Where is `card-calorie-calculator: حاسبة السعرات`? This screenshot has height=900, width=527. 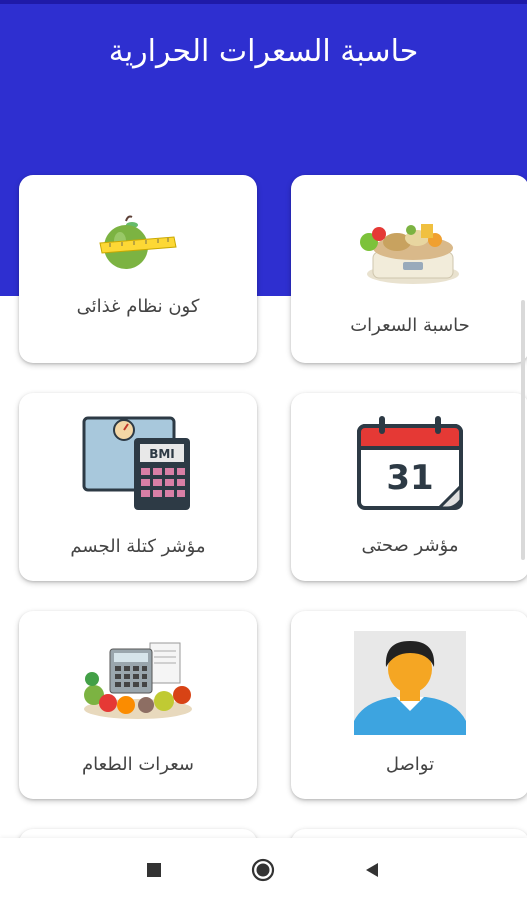 card-calorie-calculator: حاسبة السعرات is located at coordinates (409, 269).